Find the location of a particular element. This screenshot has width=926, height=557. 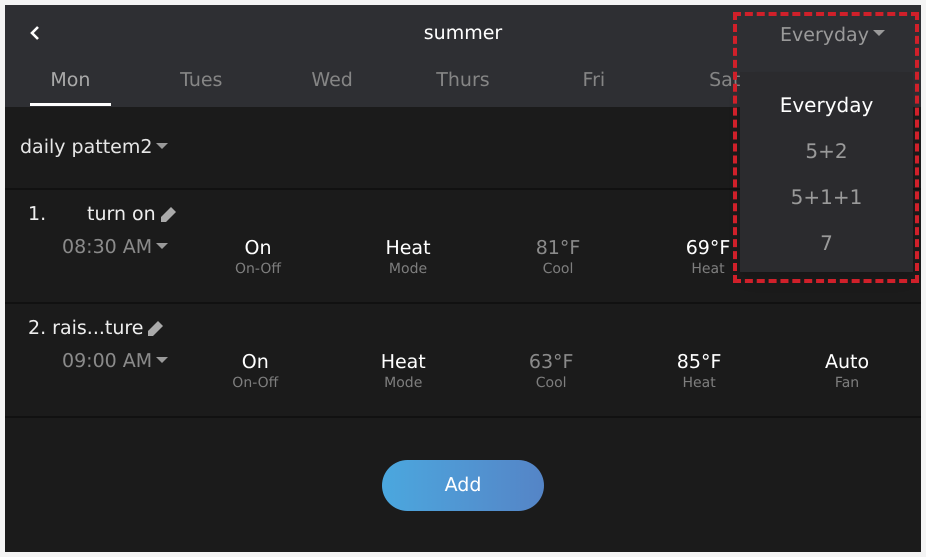

time-dropdown: 09:00 AM is located at coordinates (93, 361).